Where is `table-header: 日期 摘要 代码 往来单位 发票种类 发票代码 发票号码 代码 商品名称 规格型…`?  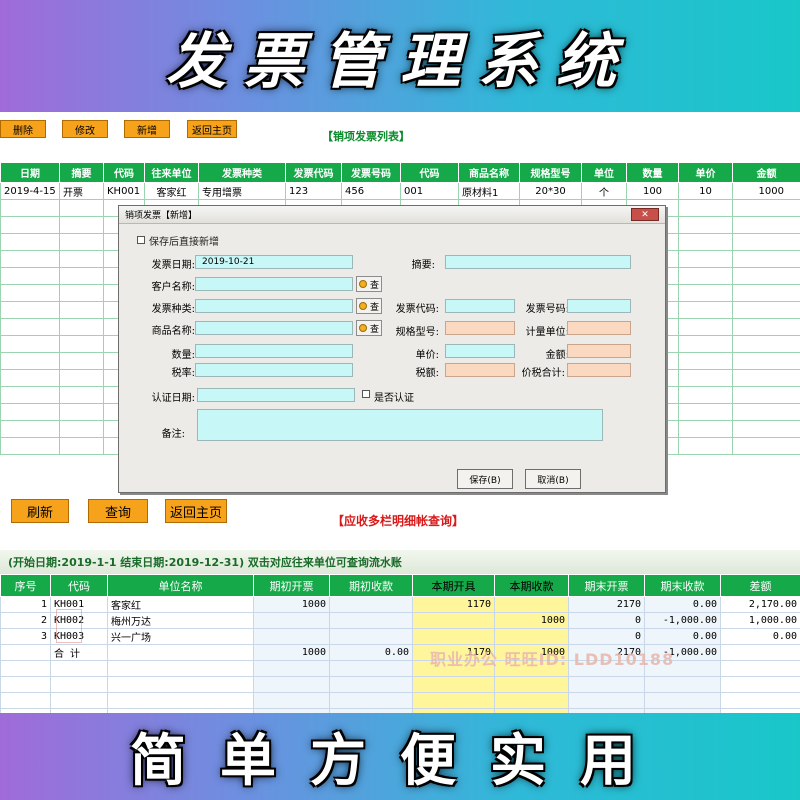 table-header: 日期 摘要 代码 往来单位 发票种类 发票代码 发票号码 代码 商品名称 规格型… is located at coordinates (400, 172).